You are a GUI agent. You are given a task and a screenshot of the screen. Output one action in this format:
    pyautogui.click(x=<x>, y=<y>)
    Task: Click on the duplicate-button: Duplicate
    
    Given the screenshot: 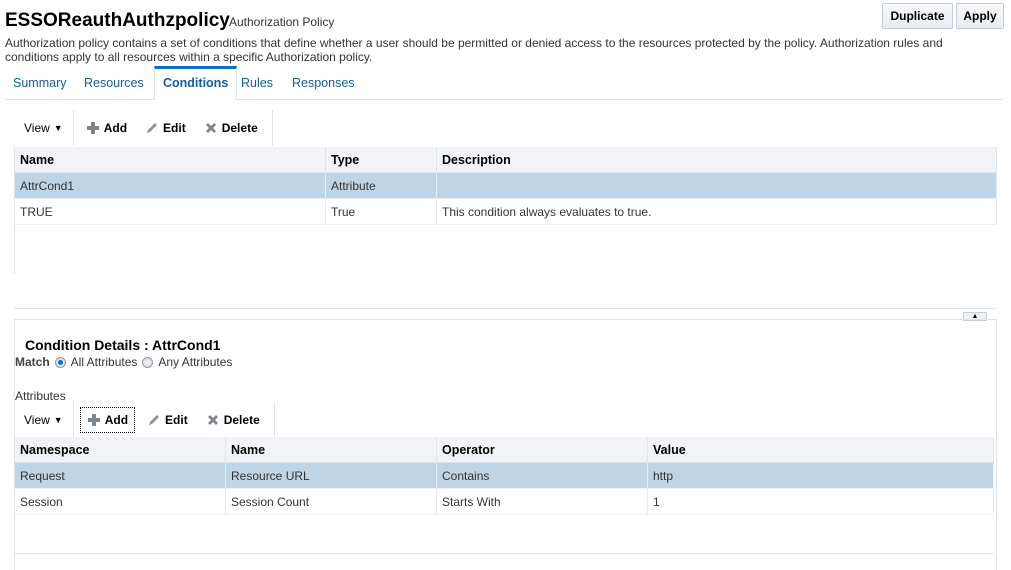 What is the action you would take?
    pyautogui.click(x=917, y=16)
    